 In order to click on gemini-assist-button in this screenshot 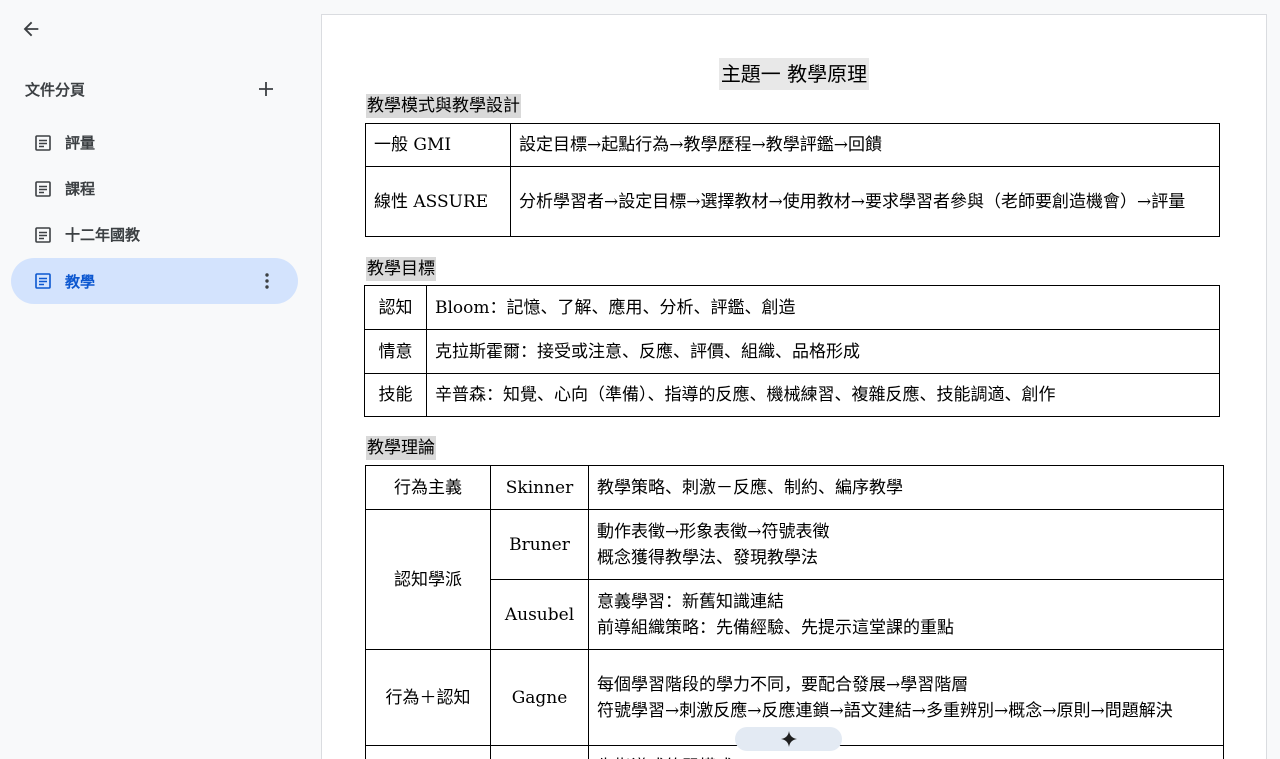, I will do `click(788, 739)`.